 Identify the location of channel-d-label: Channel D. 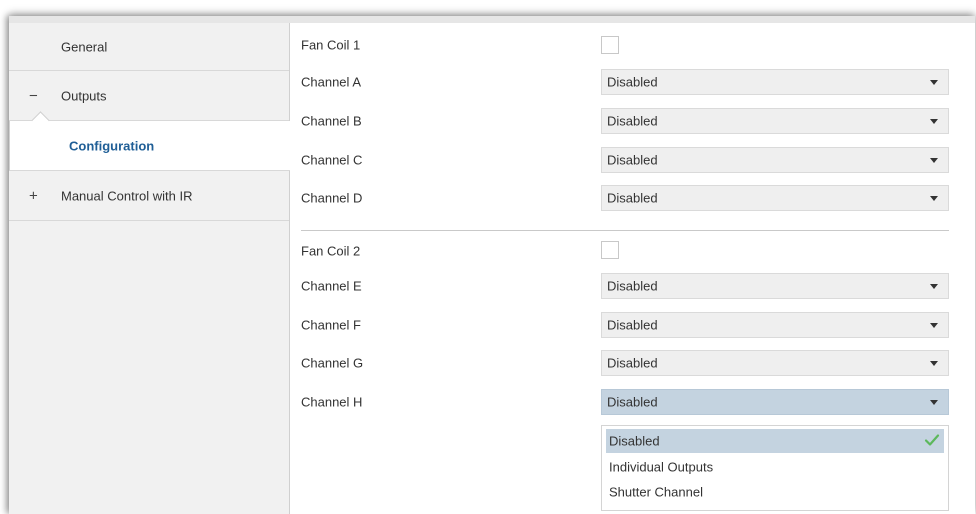
(332, 198).